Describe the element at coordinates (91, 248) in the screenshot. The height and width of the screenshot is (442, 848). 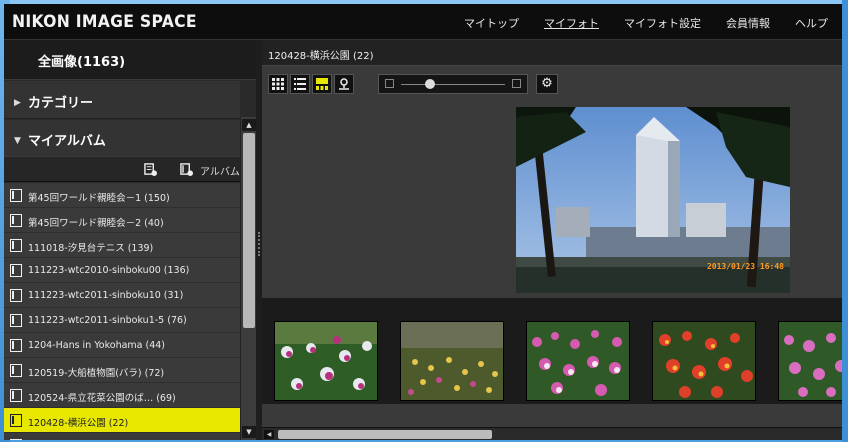
I see `album-label: 111018-汐見台テニス (139)` at that location.